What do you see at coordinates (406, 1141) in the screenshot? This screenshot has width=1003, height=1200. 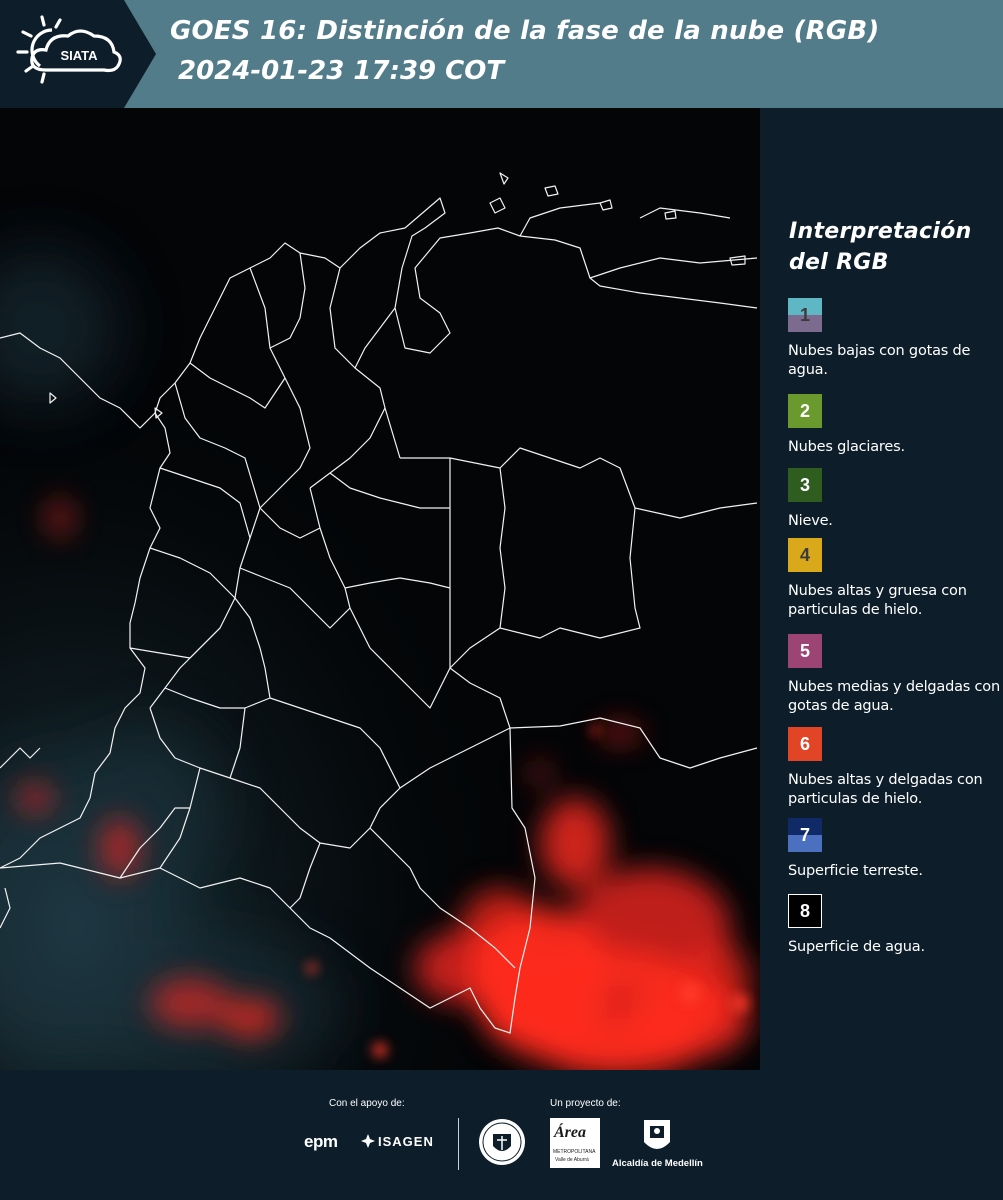 I see `isagen-logo: ISAGEN` at bounding box center [406, 1141].